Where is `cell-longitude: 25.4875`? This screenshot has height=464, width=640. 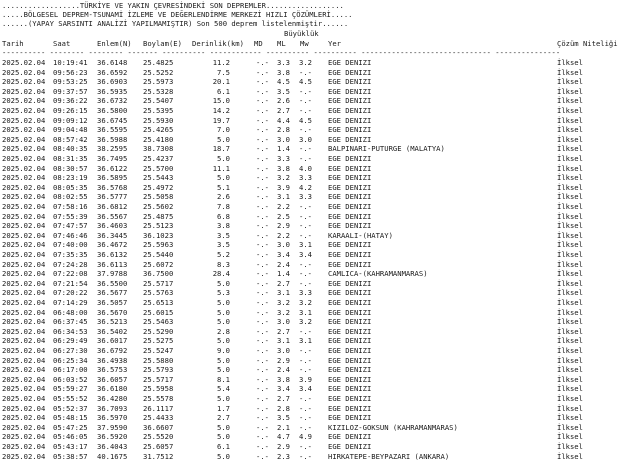 cell-longitude: 25.4875 is located at coordinates (158, 216).